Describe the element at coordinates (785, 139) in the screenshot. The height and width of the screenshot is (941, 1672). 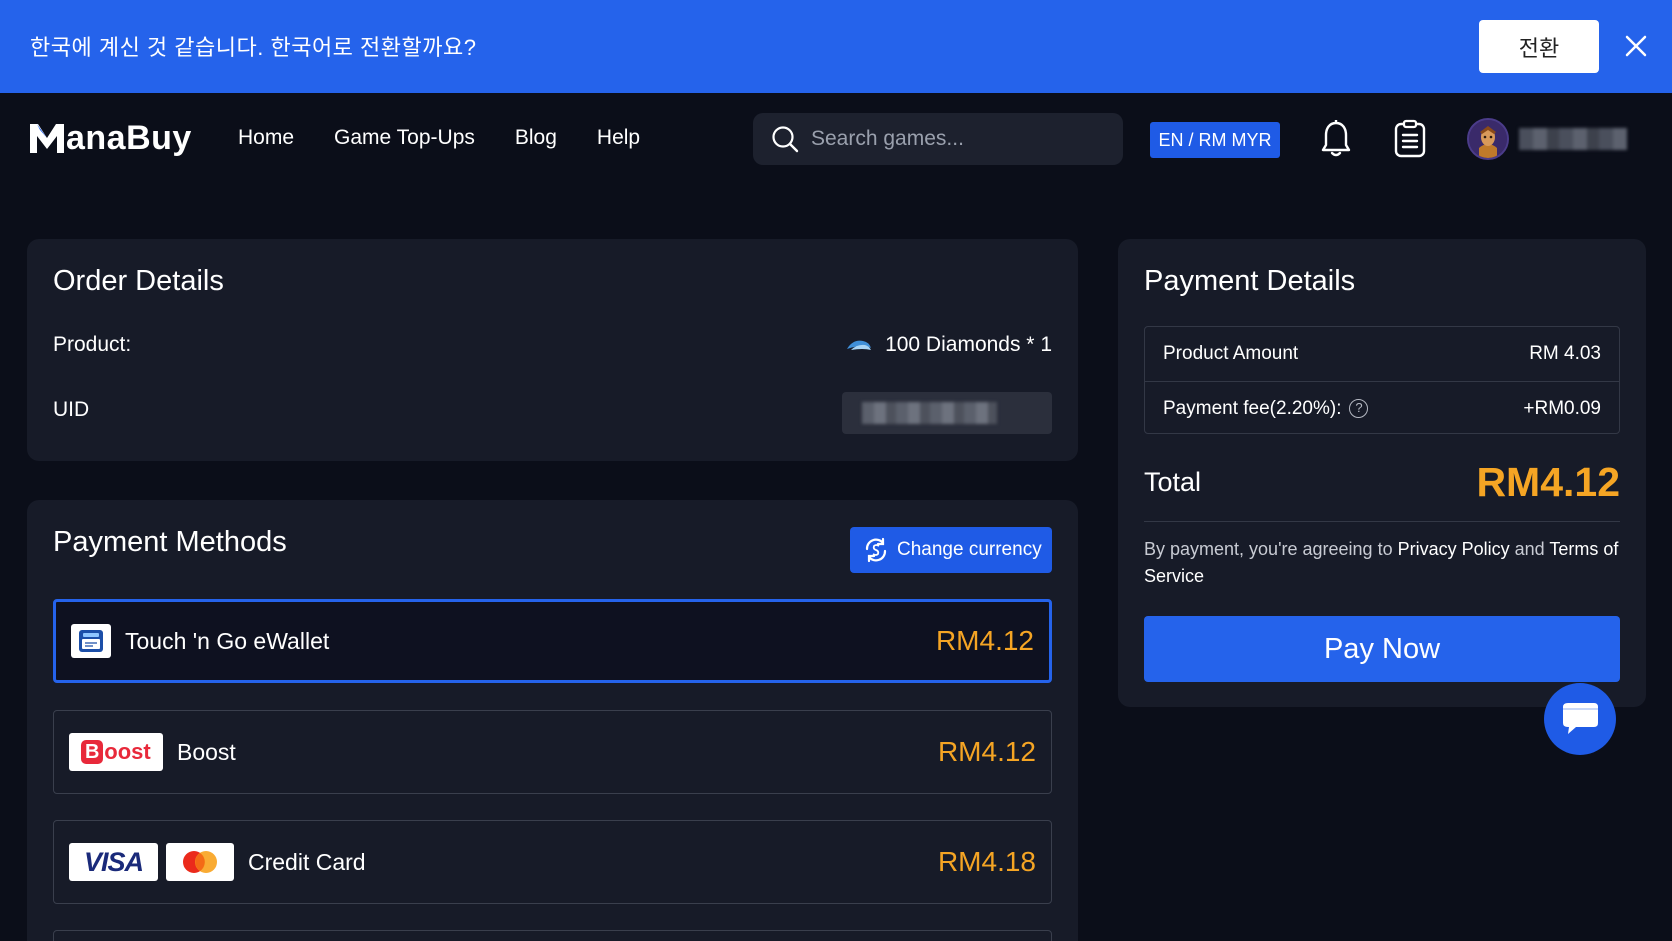
I see `search-icon` at that location.